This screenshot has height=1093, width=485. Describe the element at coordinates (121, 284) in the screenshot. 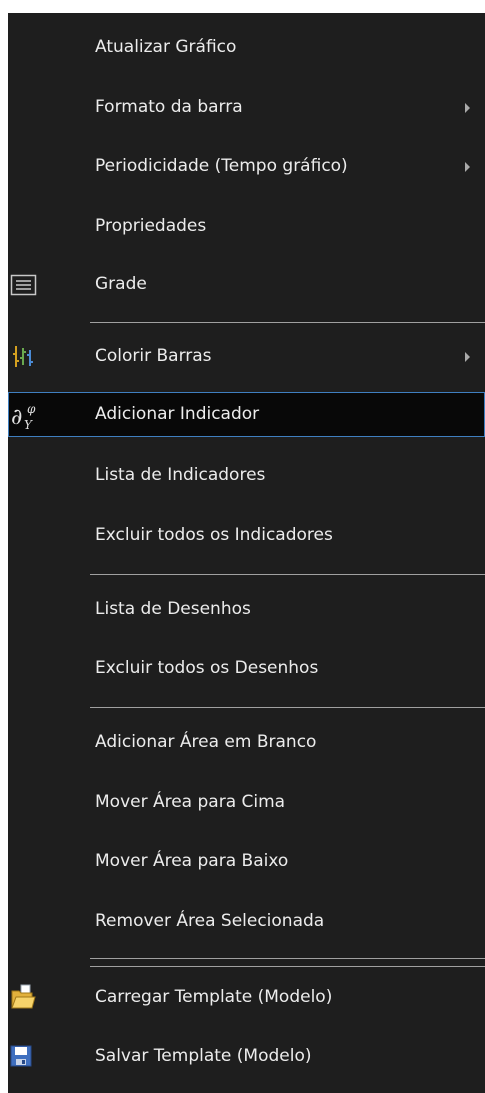

I see `menu-item-label: Grade` at that location.